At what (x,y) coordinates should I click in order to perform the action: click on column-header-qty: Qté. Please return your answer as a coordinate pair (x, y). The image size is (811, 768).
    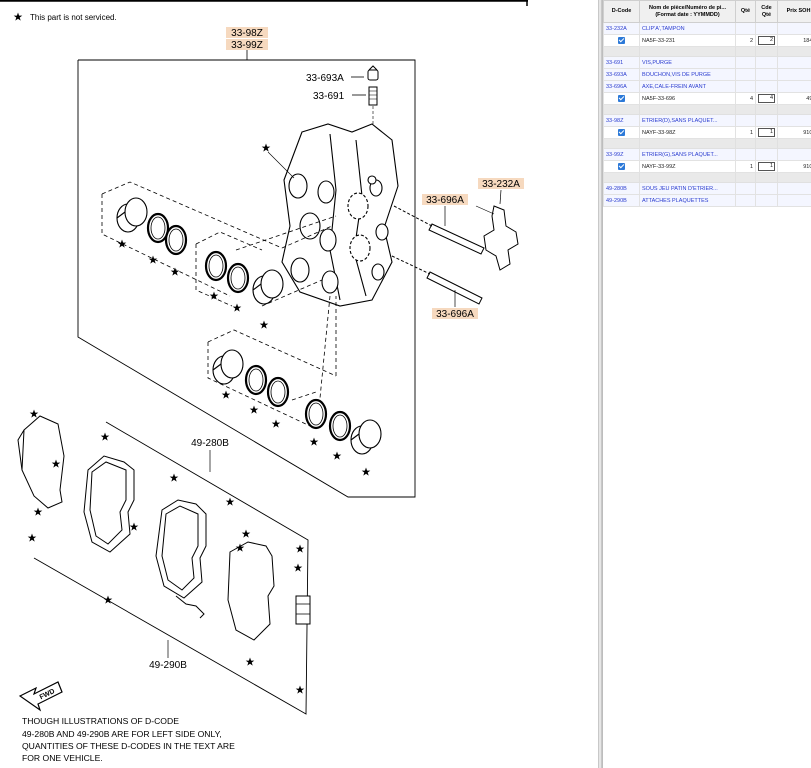
    Looking at the image, I should click on (745, 11).